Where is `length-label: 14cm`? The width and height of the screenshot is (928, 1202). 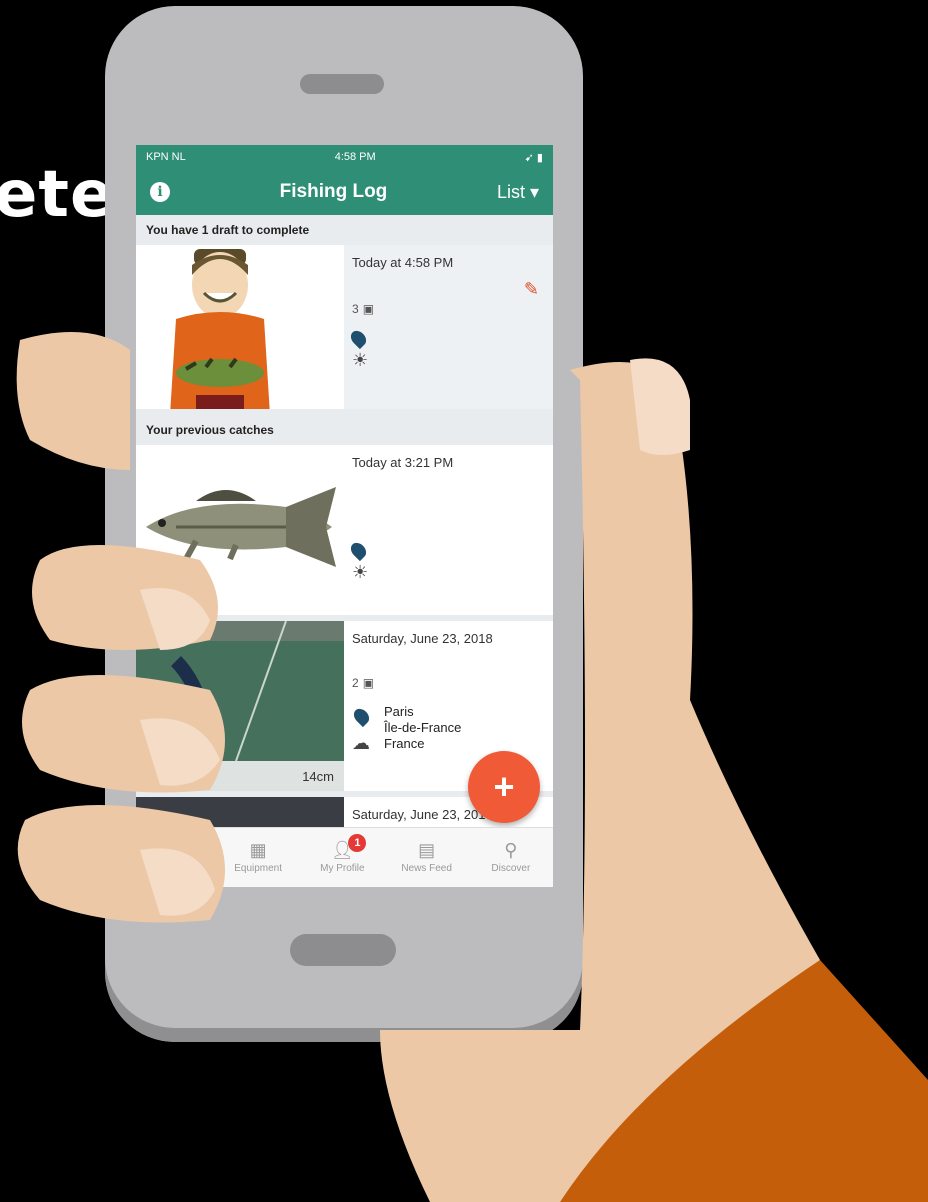
length-label: 14cm is located at coordinates (318, 776).